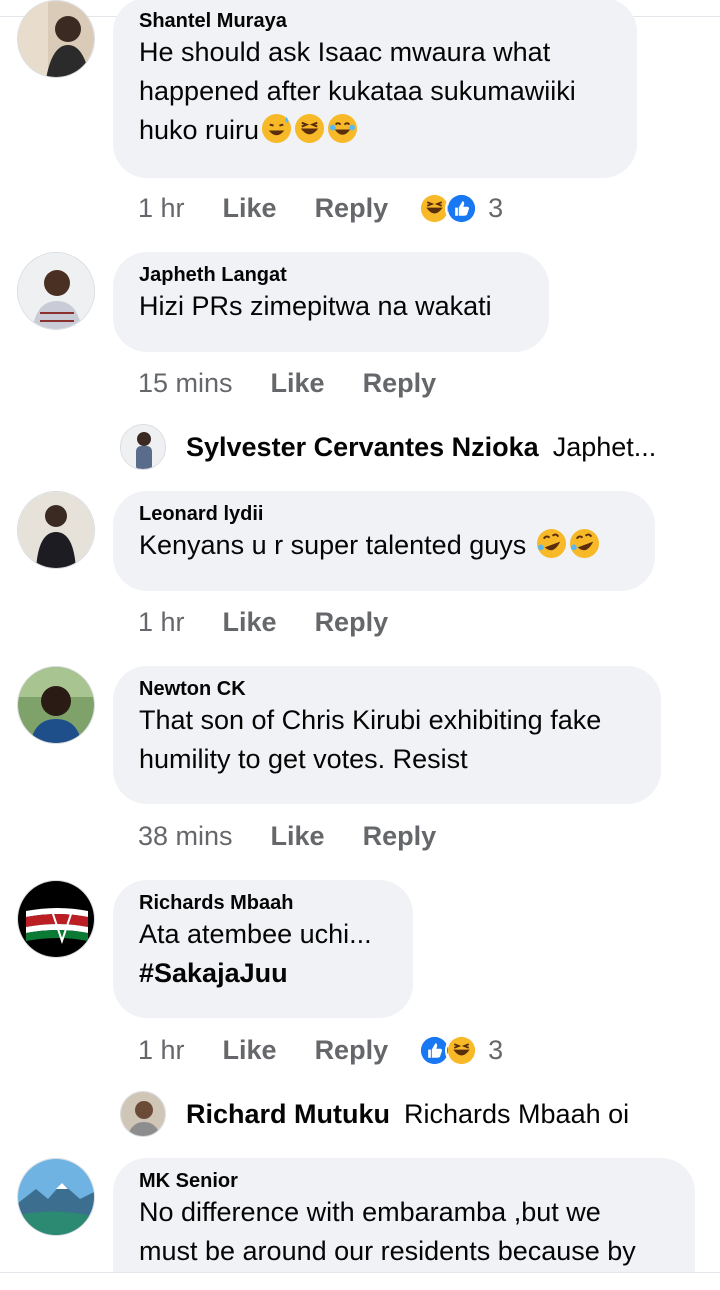 The width and height of the screenshot is (720, 1290). I want to click on comment-author: Shantel Muraya, so click(375, 21).